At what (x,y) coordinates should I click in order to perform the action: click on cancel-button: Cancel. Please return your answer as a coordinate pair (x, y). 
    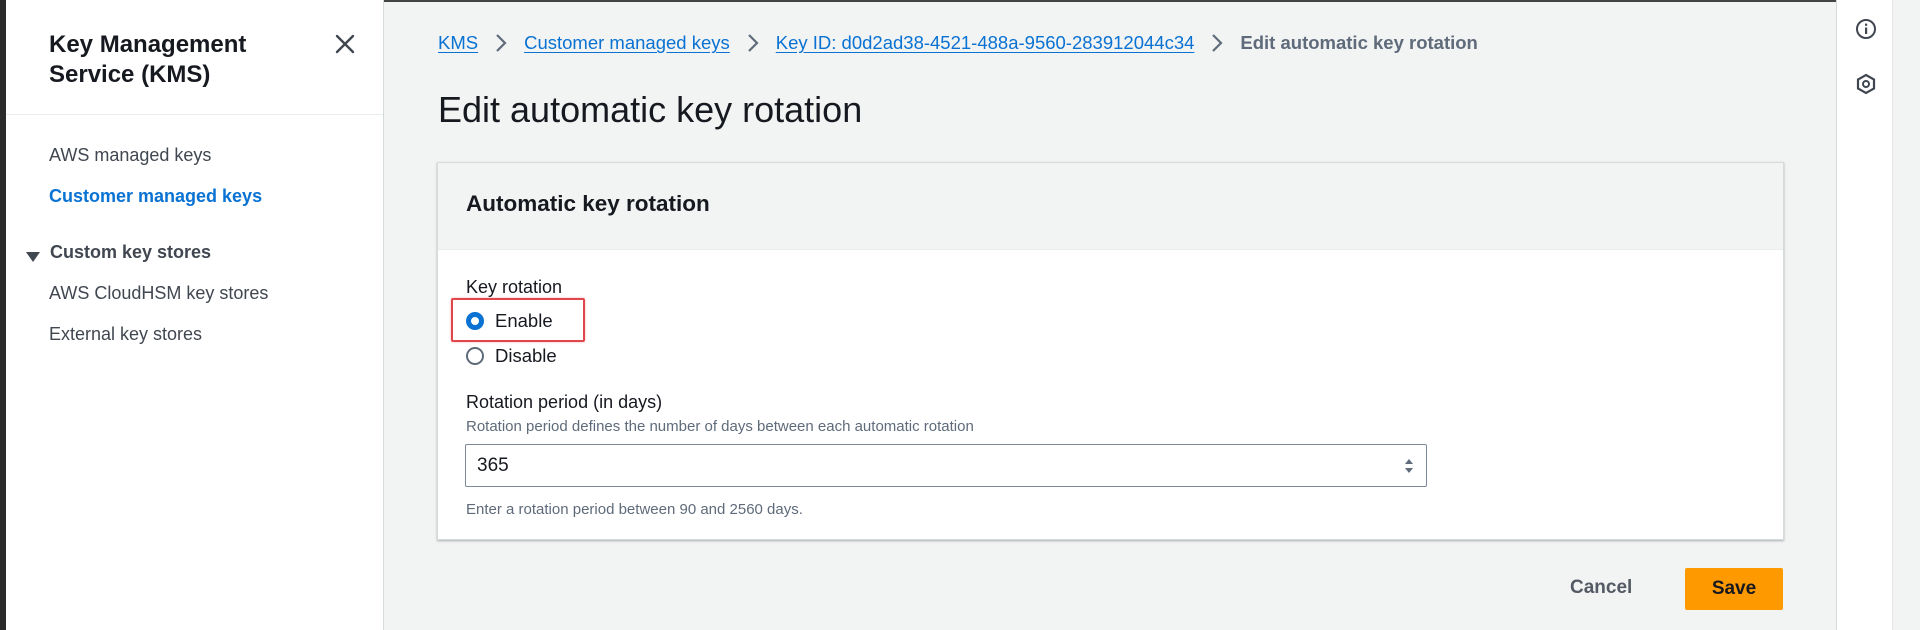
    Looking at the image, I should click on (1601, 588).